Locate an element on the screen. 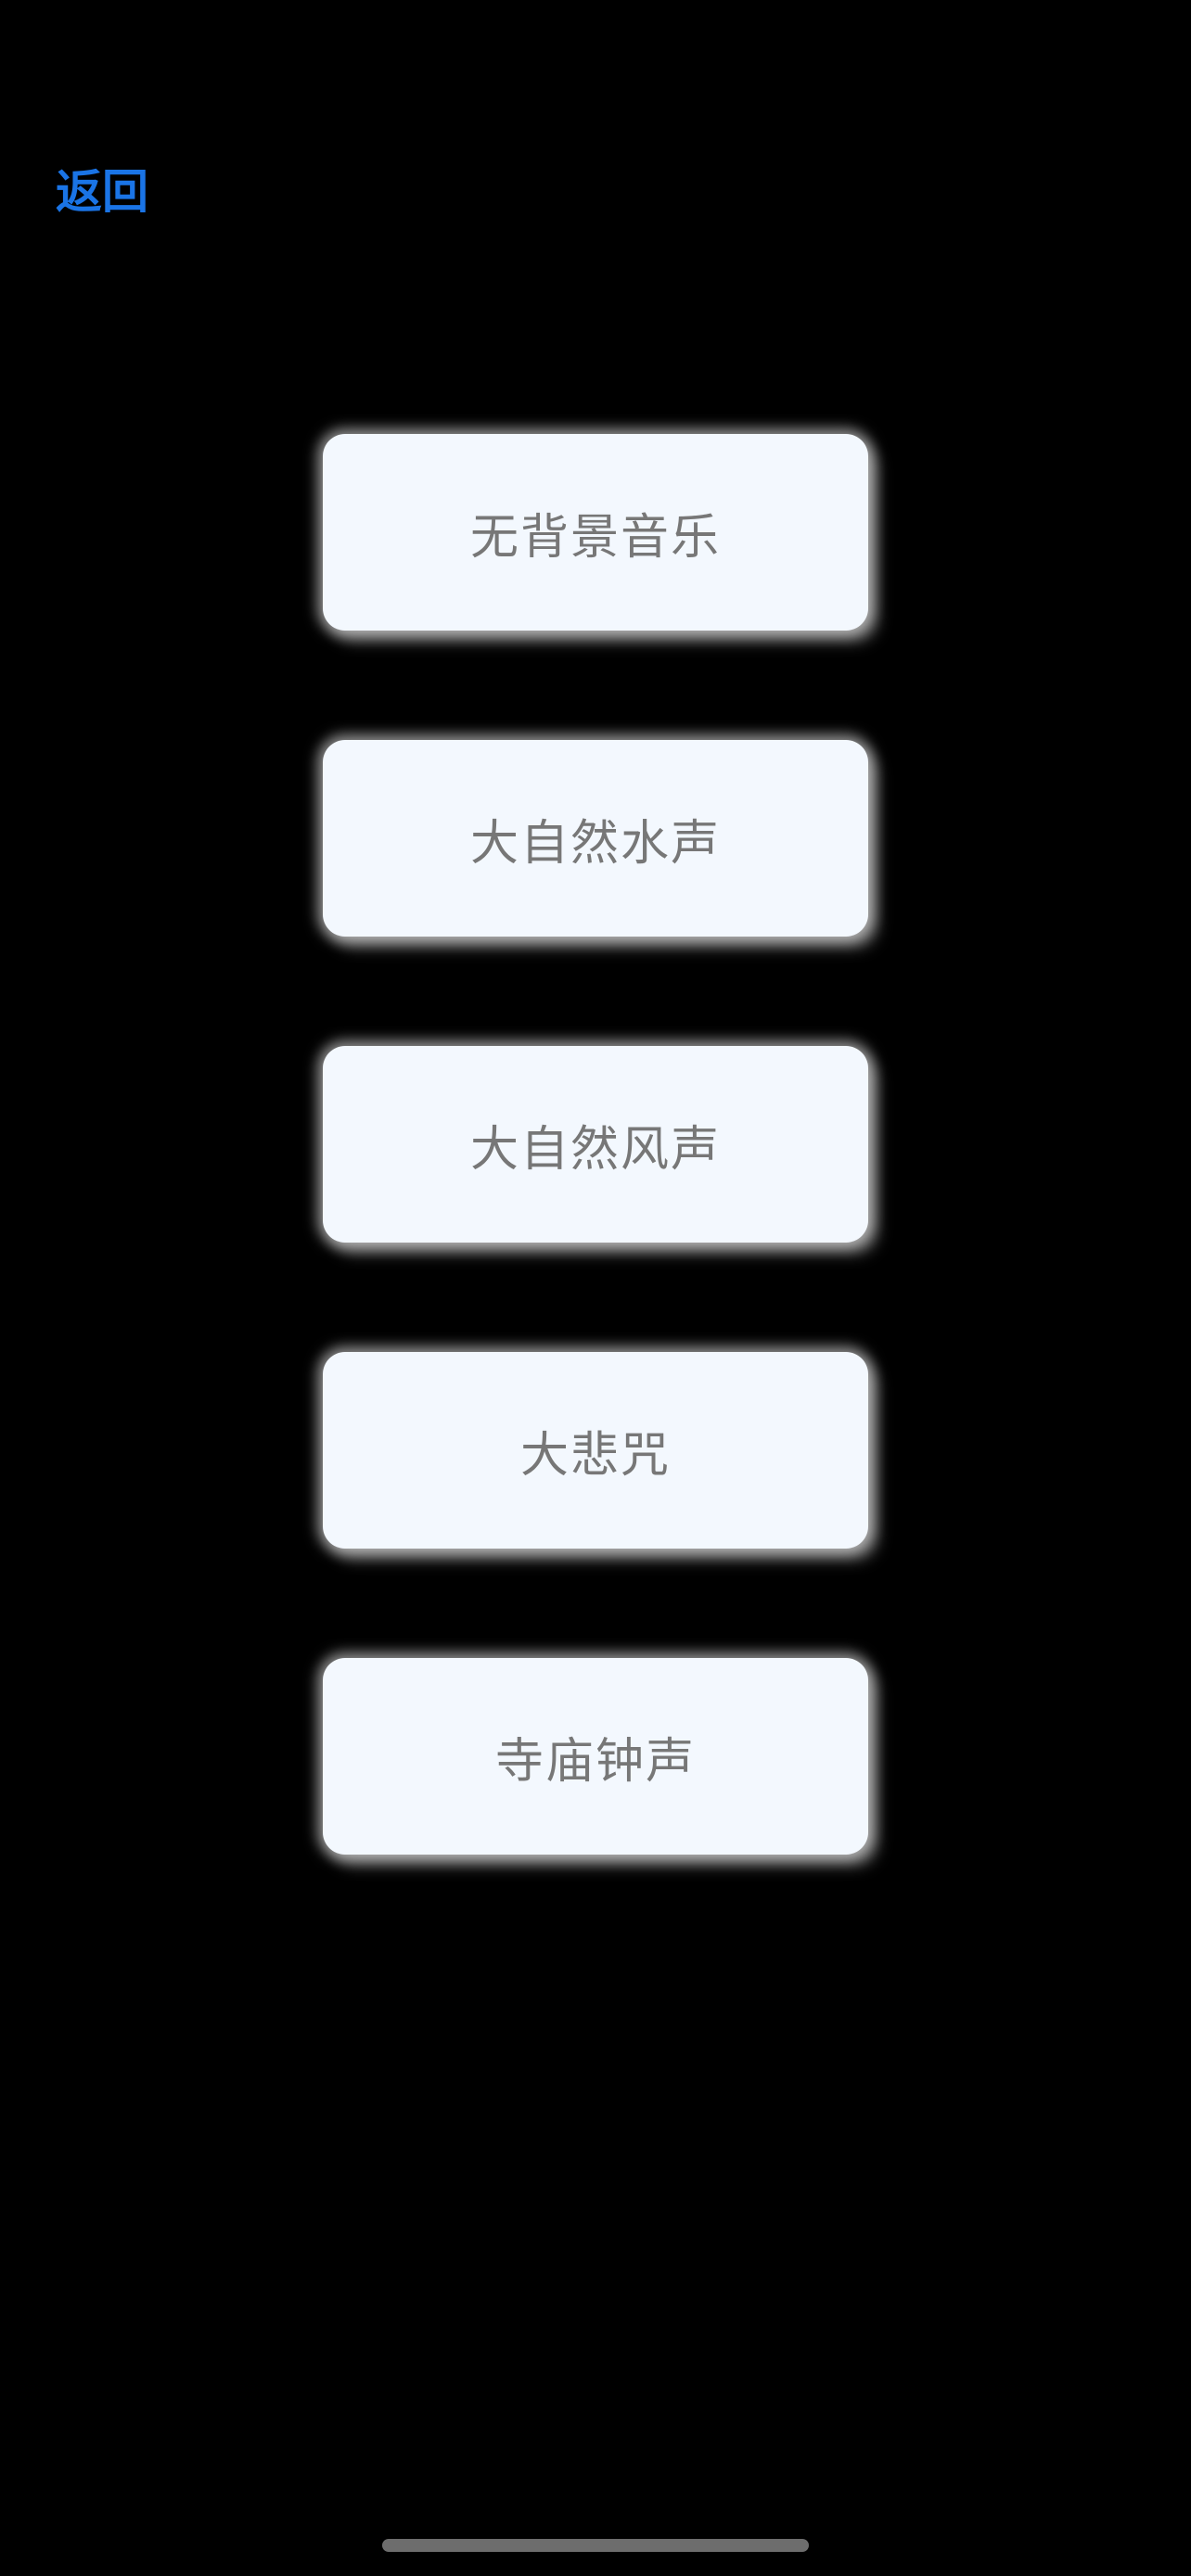 The width and height of the screenshot is (1191, 2576). option-label: 大悲咒 is located at coordinates (595, 1455).